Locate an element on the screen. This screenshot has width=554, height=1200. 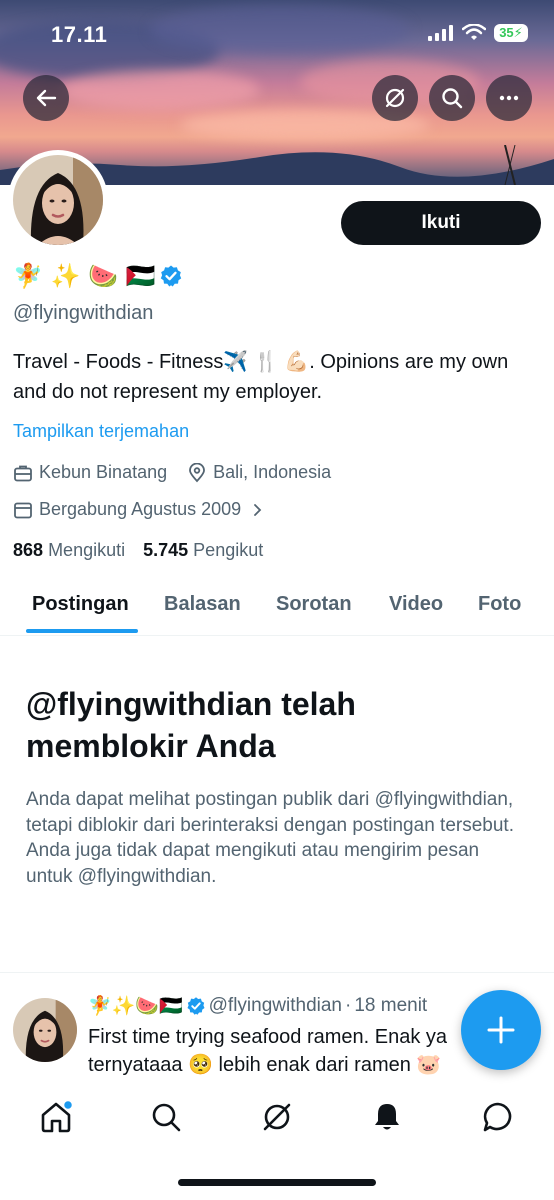
nav-search is located at coordinates (166, 1117).